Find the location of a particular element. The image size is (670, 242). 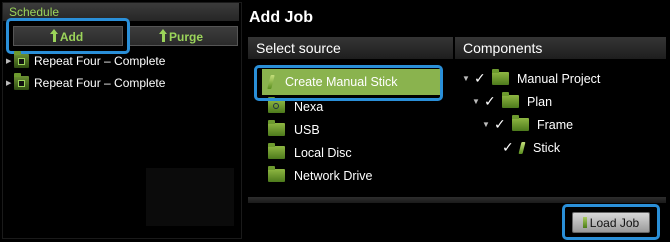

tree-item-label: Plan is located at coordinates (540, 101).